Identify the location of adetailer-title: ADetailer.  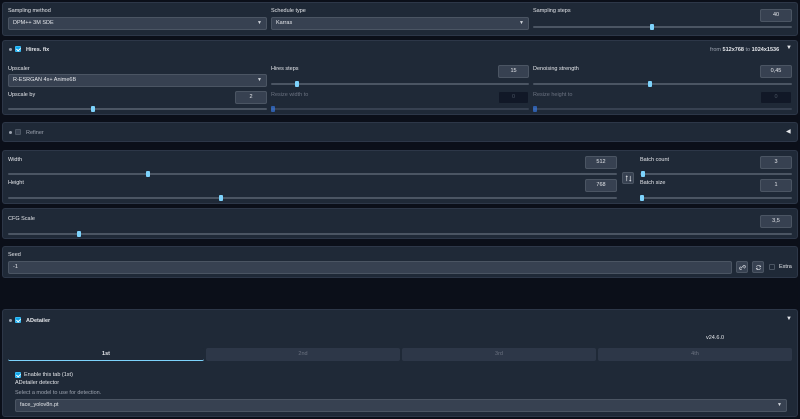
(38, 321).